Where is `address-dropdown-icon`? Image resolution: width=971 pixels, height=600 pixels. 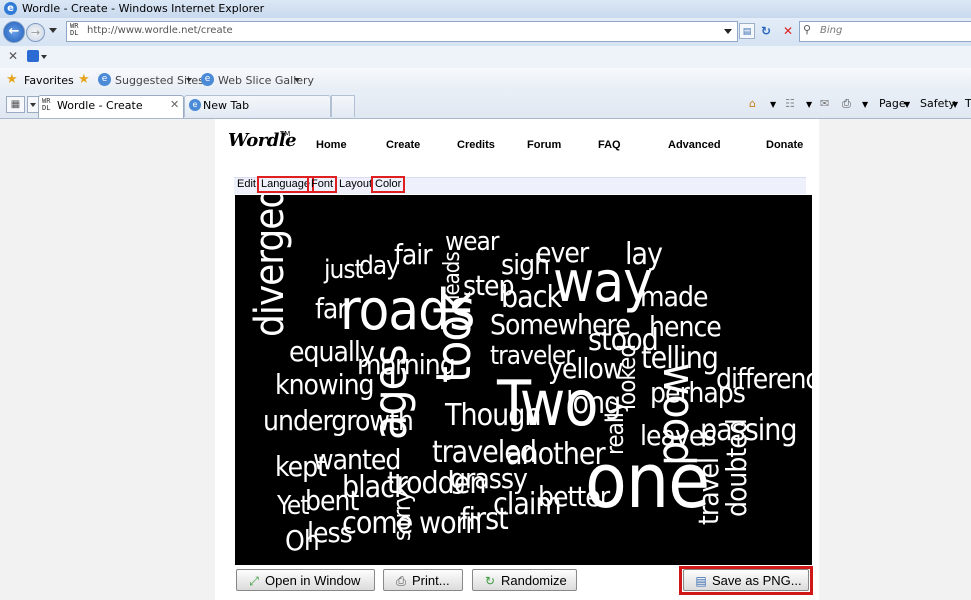 address-dropdown-icon is located at coordinates (728, 31).